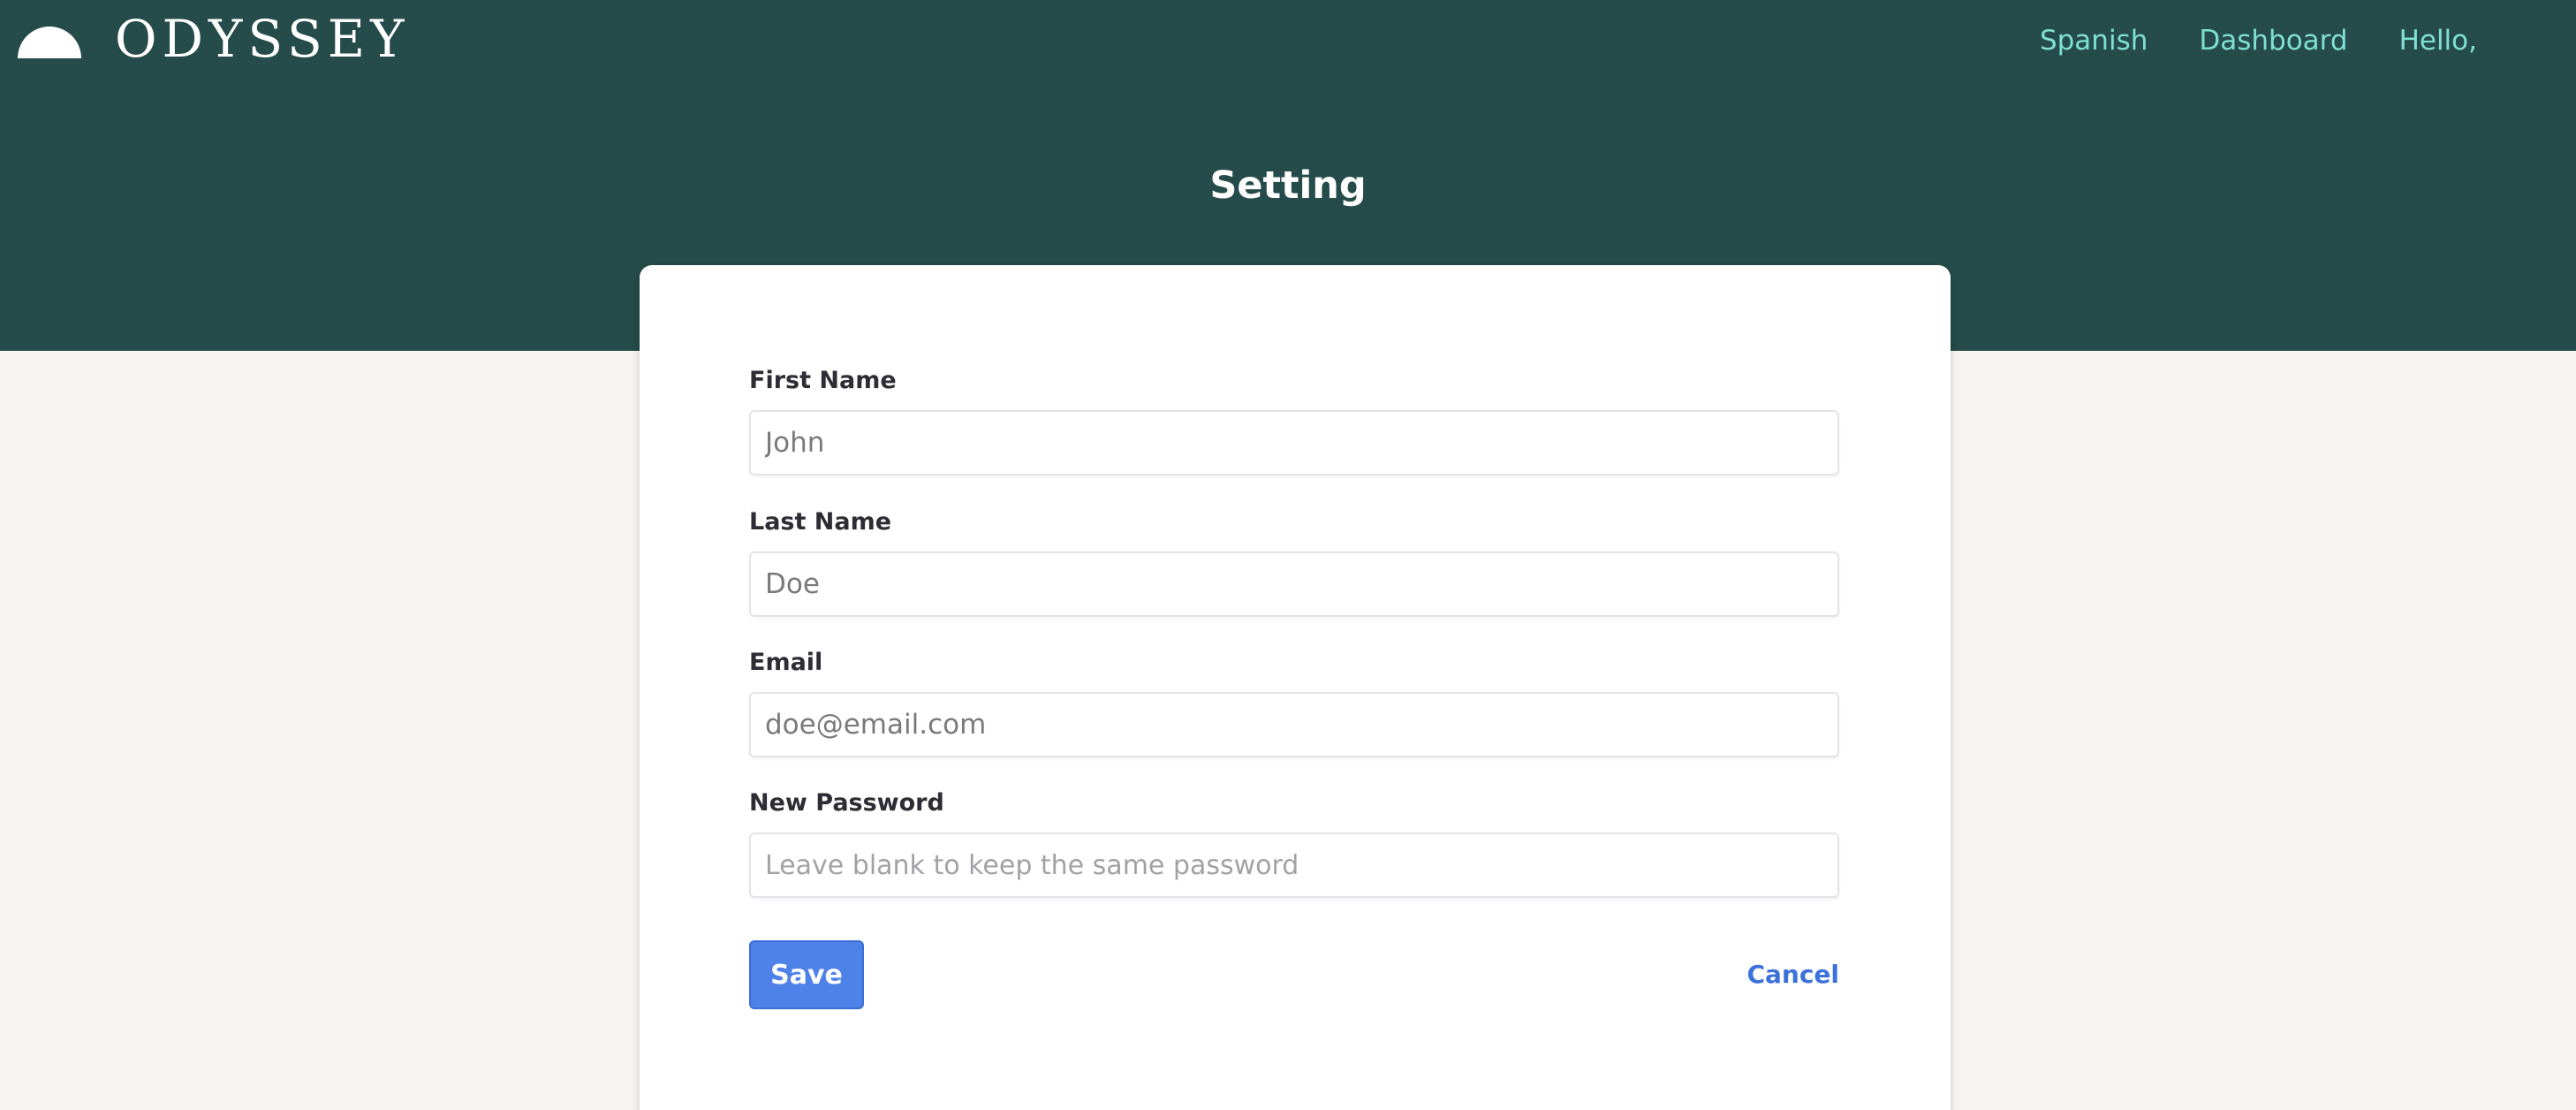 This screenshot has width=2576, height=1110. What do you see at coordinates (1294, 724) in the screenshot?
I see `email-input` at bounding box center [1294, 724].